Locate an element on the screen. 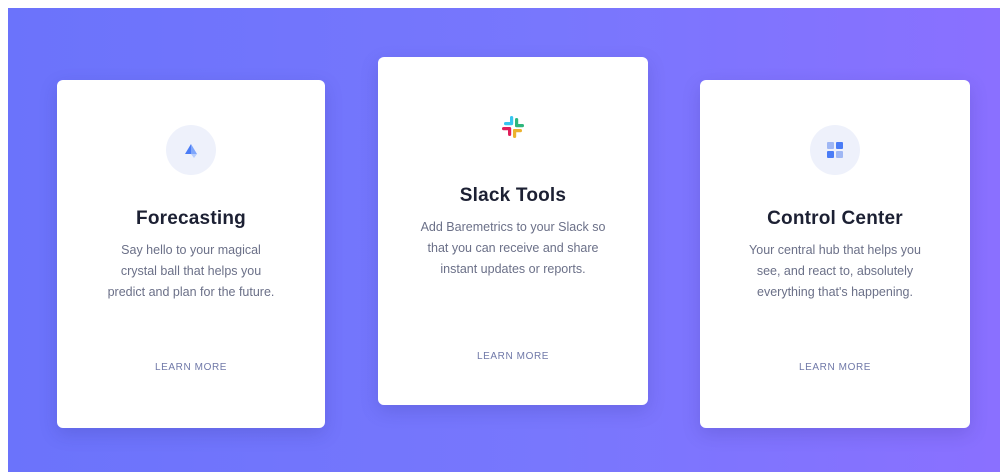 This screenshot has height=472, width=1008. control-center-icon is located at coordinates (835, 150).